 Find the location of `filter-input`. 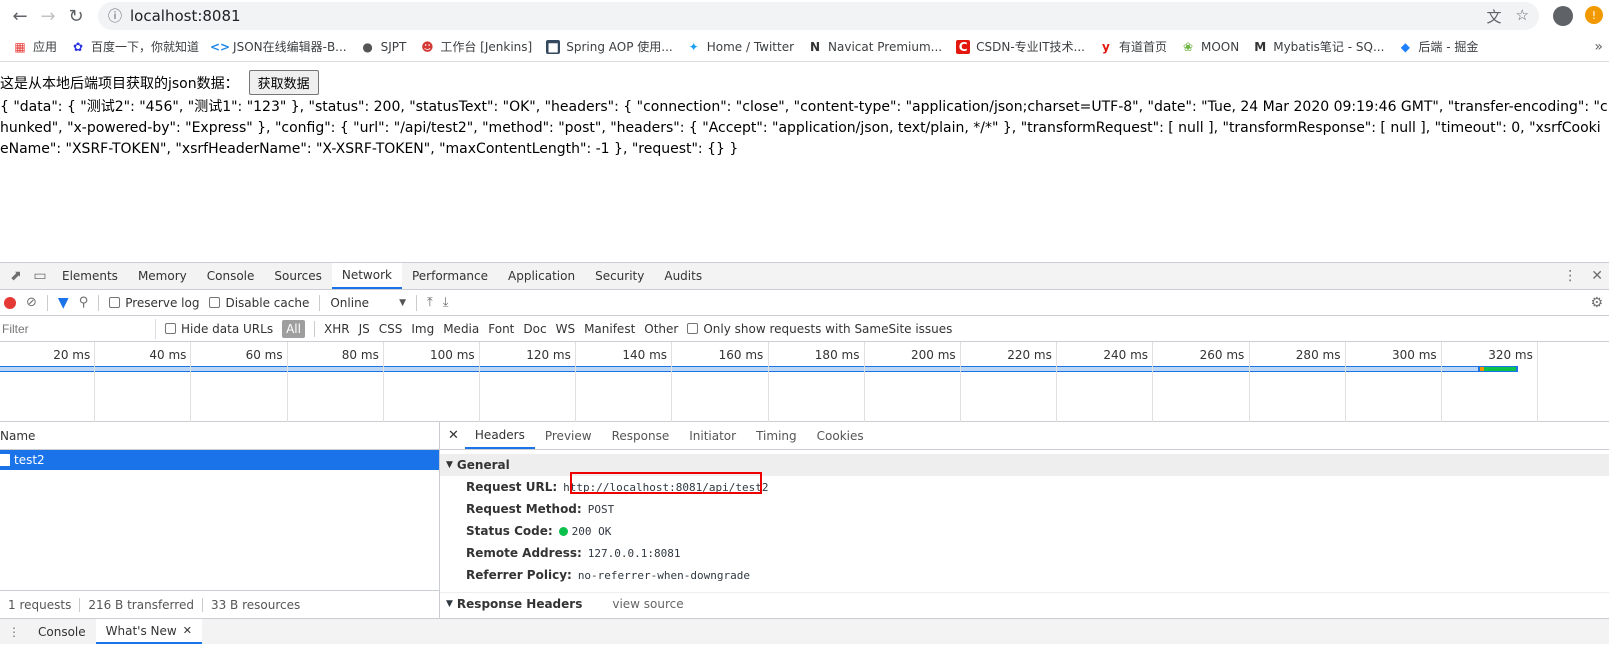

filter-input is located at coordinates (78, 328).